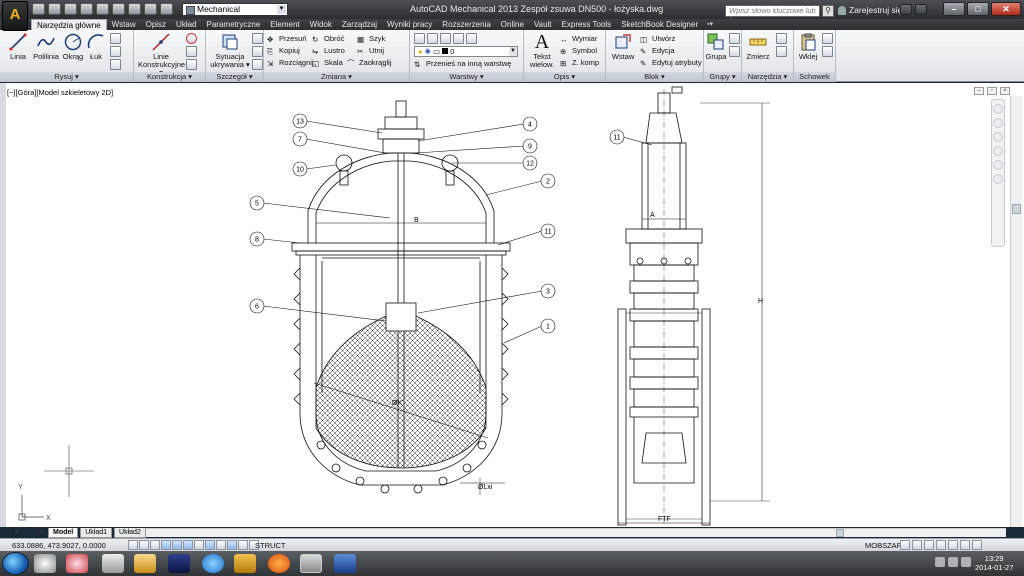  I want to click on grid-toggle, so click(155, 545).